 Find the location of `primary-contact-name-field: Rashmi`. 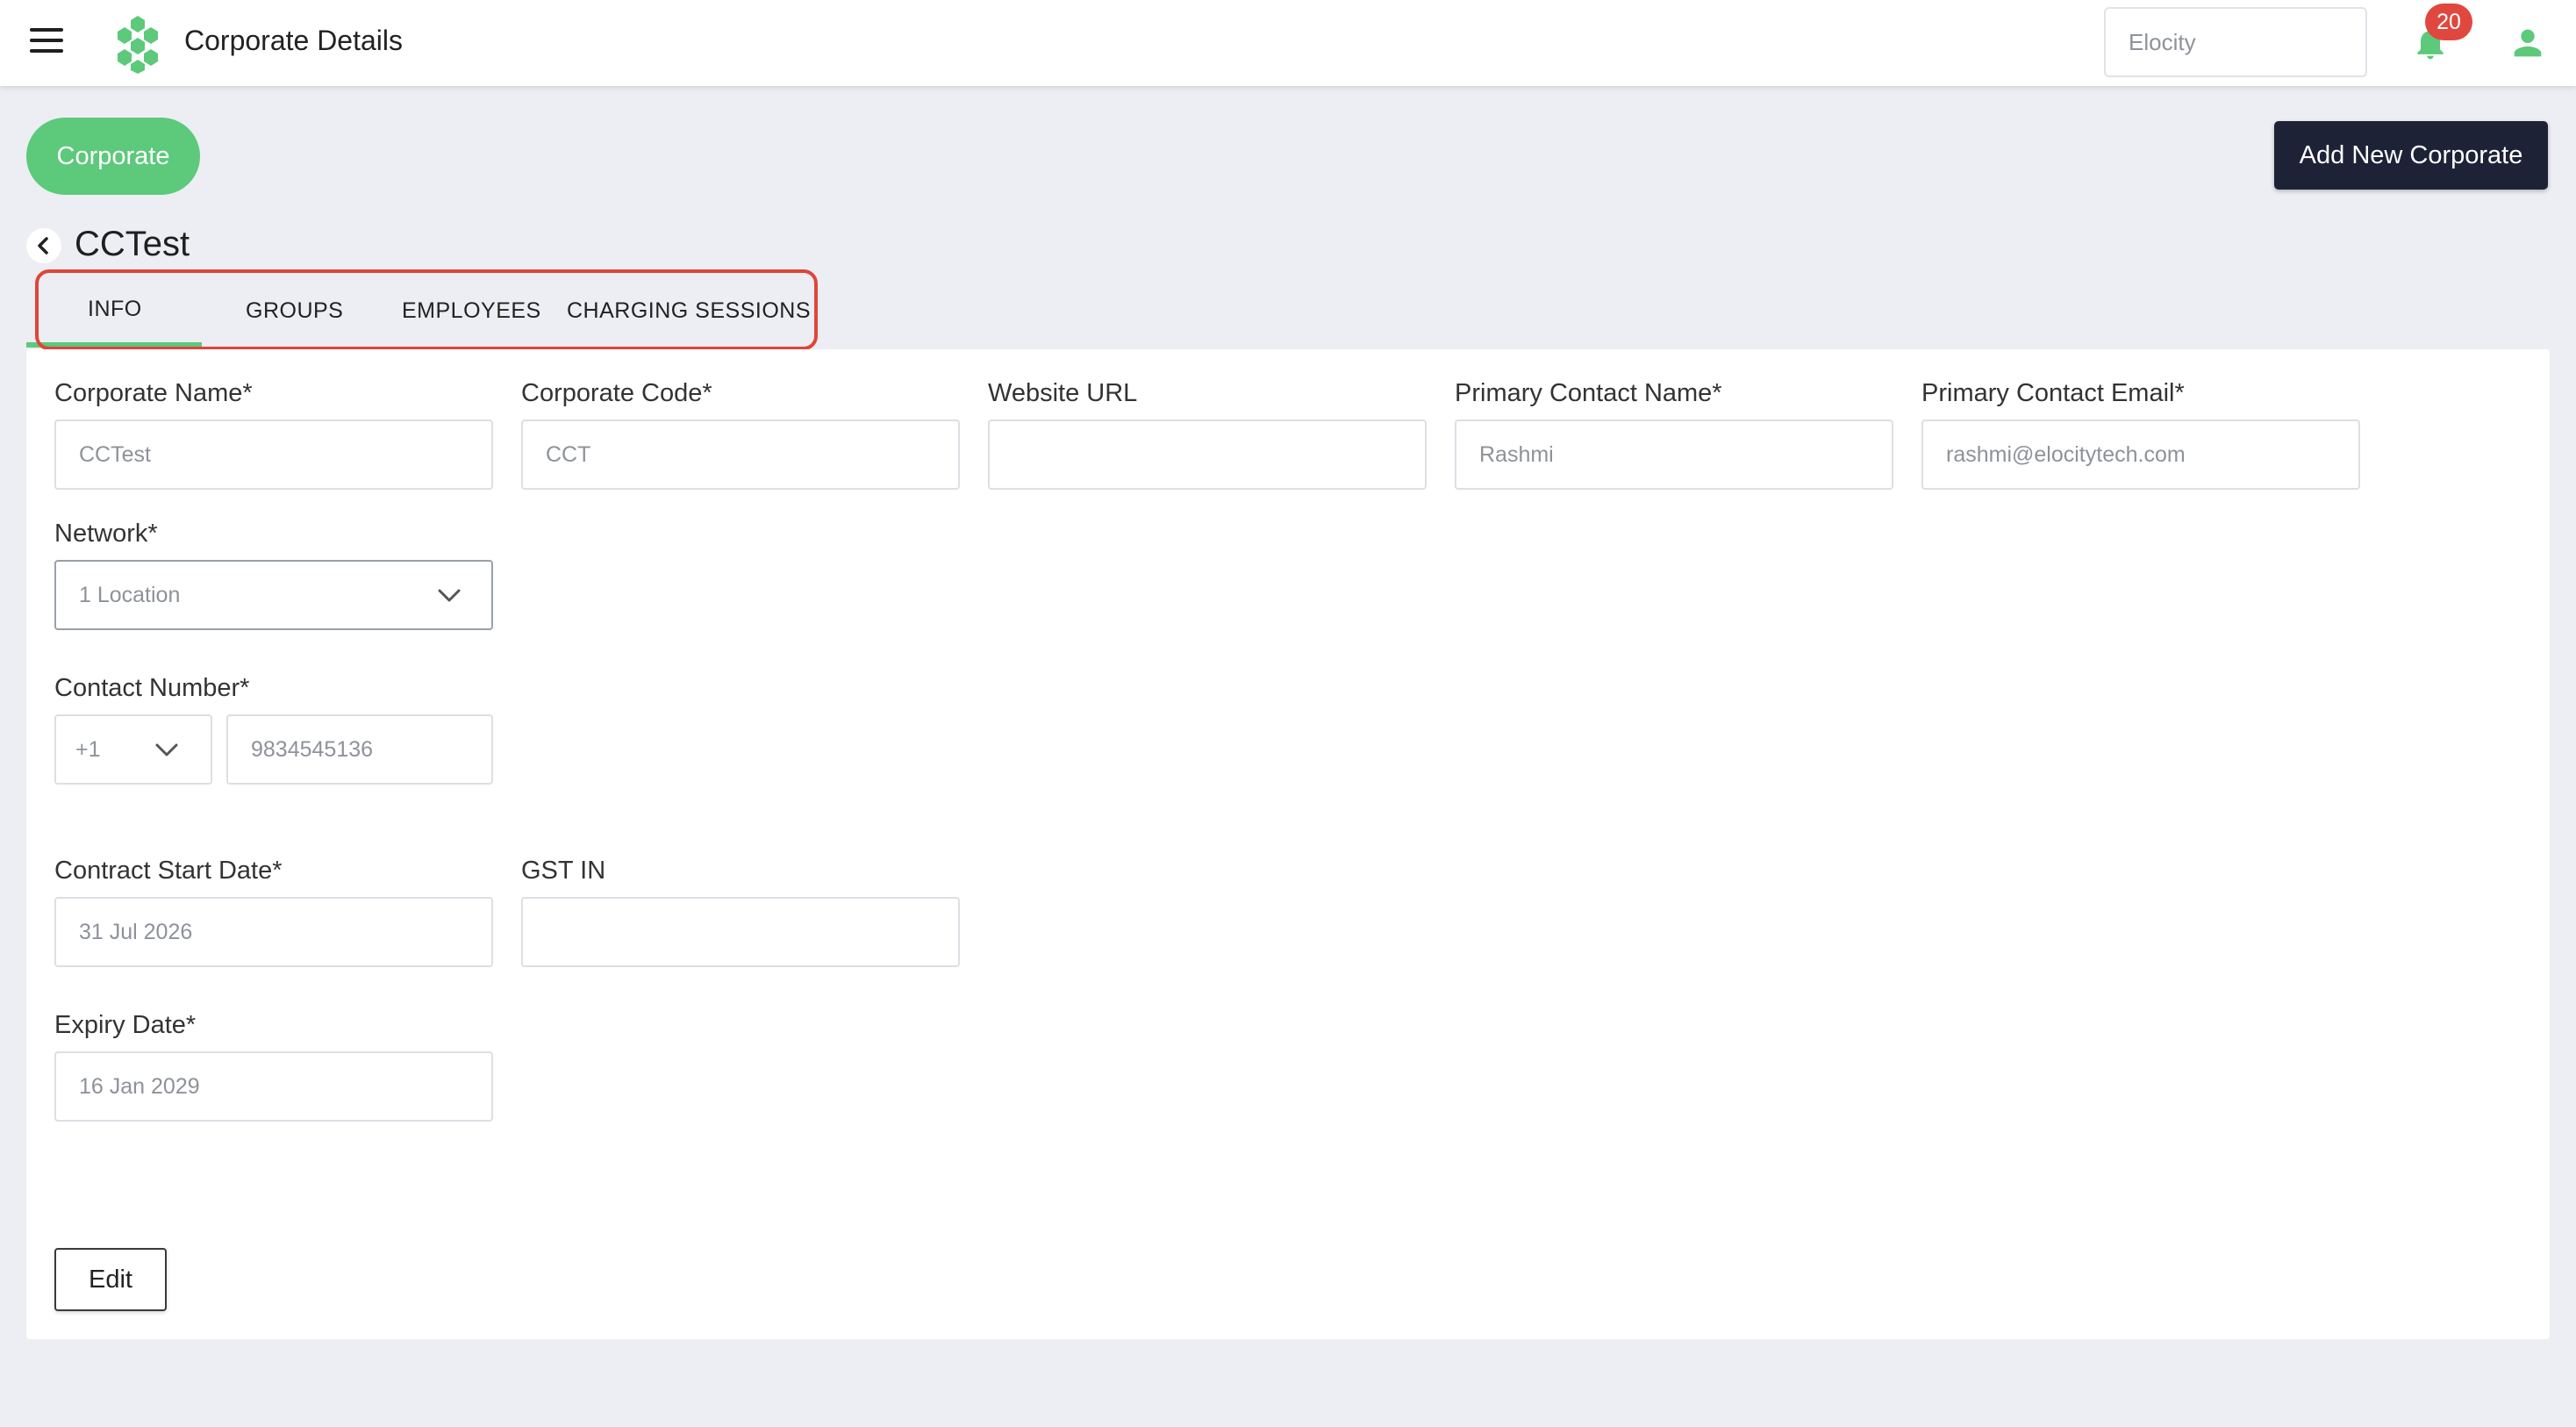

primary-contact-name-field: Rashmi is located at coordinates (1674, 454).